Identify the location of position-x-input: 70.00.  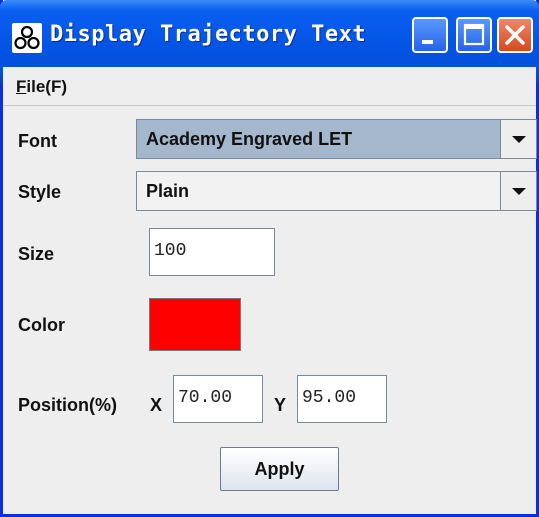
(218, 399).